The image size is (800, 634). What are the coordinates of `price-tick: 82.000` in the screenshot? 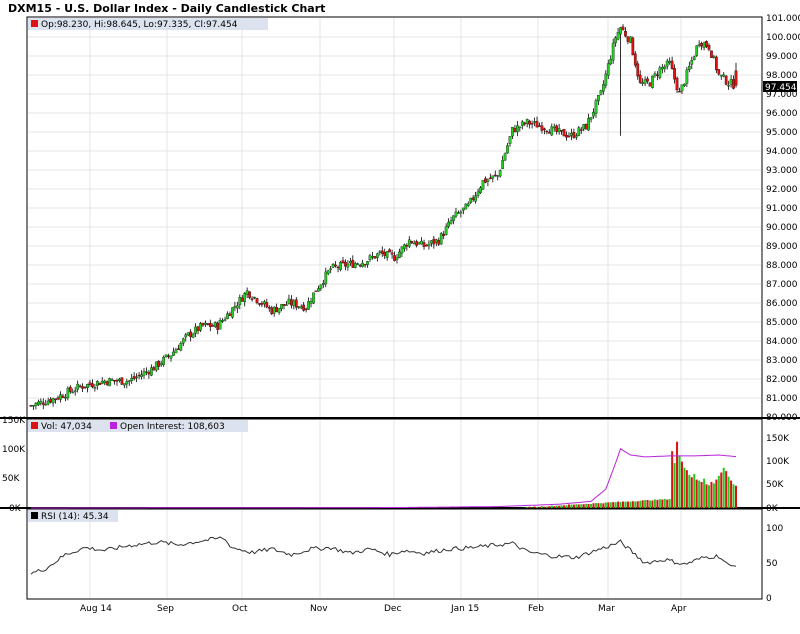 It's located at (782, 380).